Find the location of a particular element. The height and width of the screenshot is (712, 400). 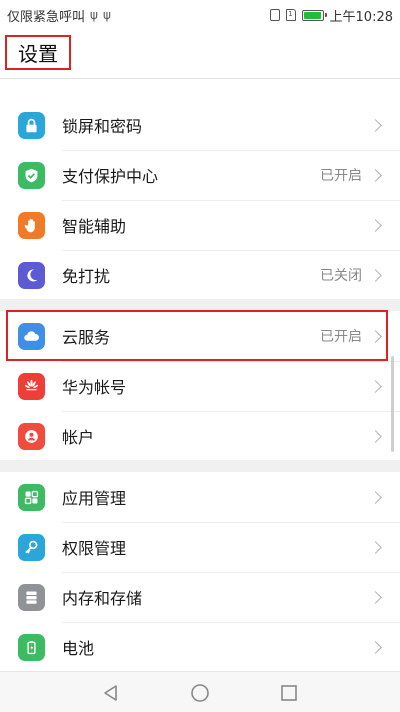

settings-item-label: 云服务 is located at coordinates (86, 337).